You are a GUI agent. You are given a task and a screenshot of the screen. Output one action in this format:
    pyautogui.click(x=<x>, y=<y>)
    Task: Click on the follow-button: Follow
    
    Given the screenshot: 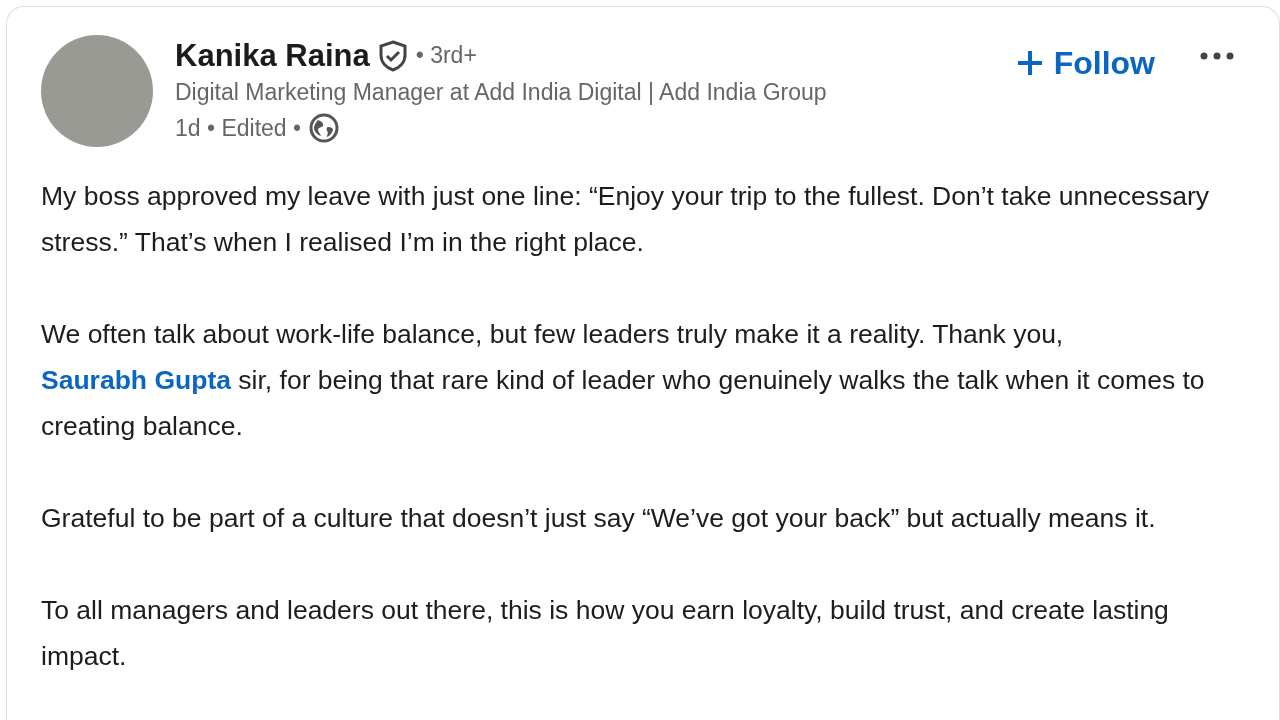 What is the action you would take?
    pyautogui.click(x=1085, y=63)
    